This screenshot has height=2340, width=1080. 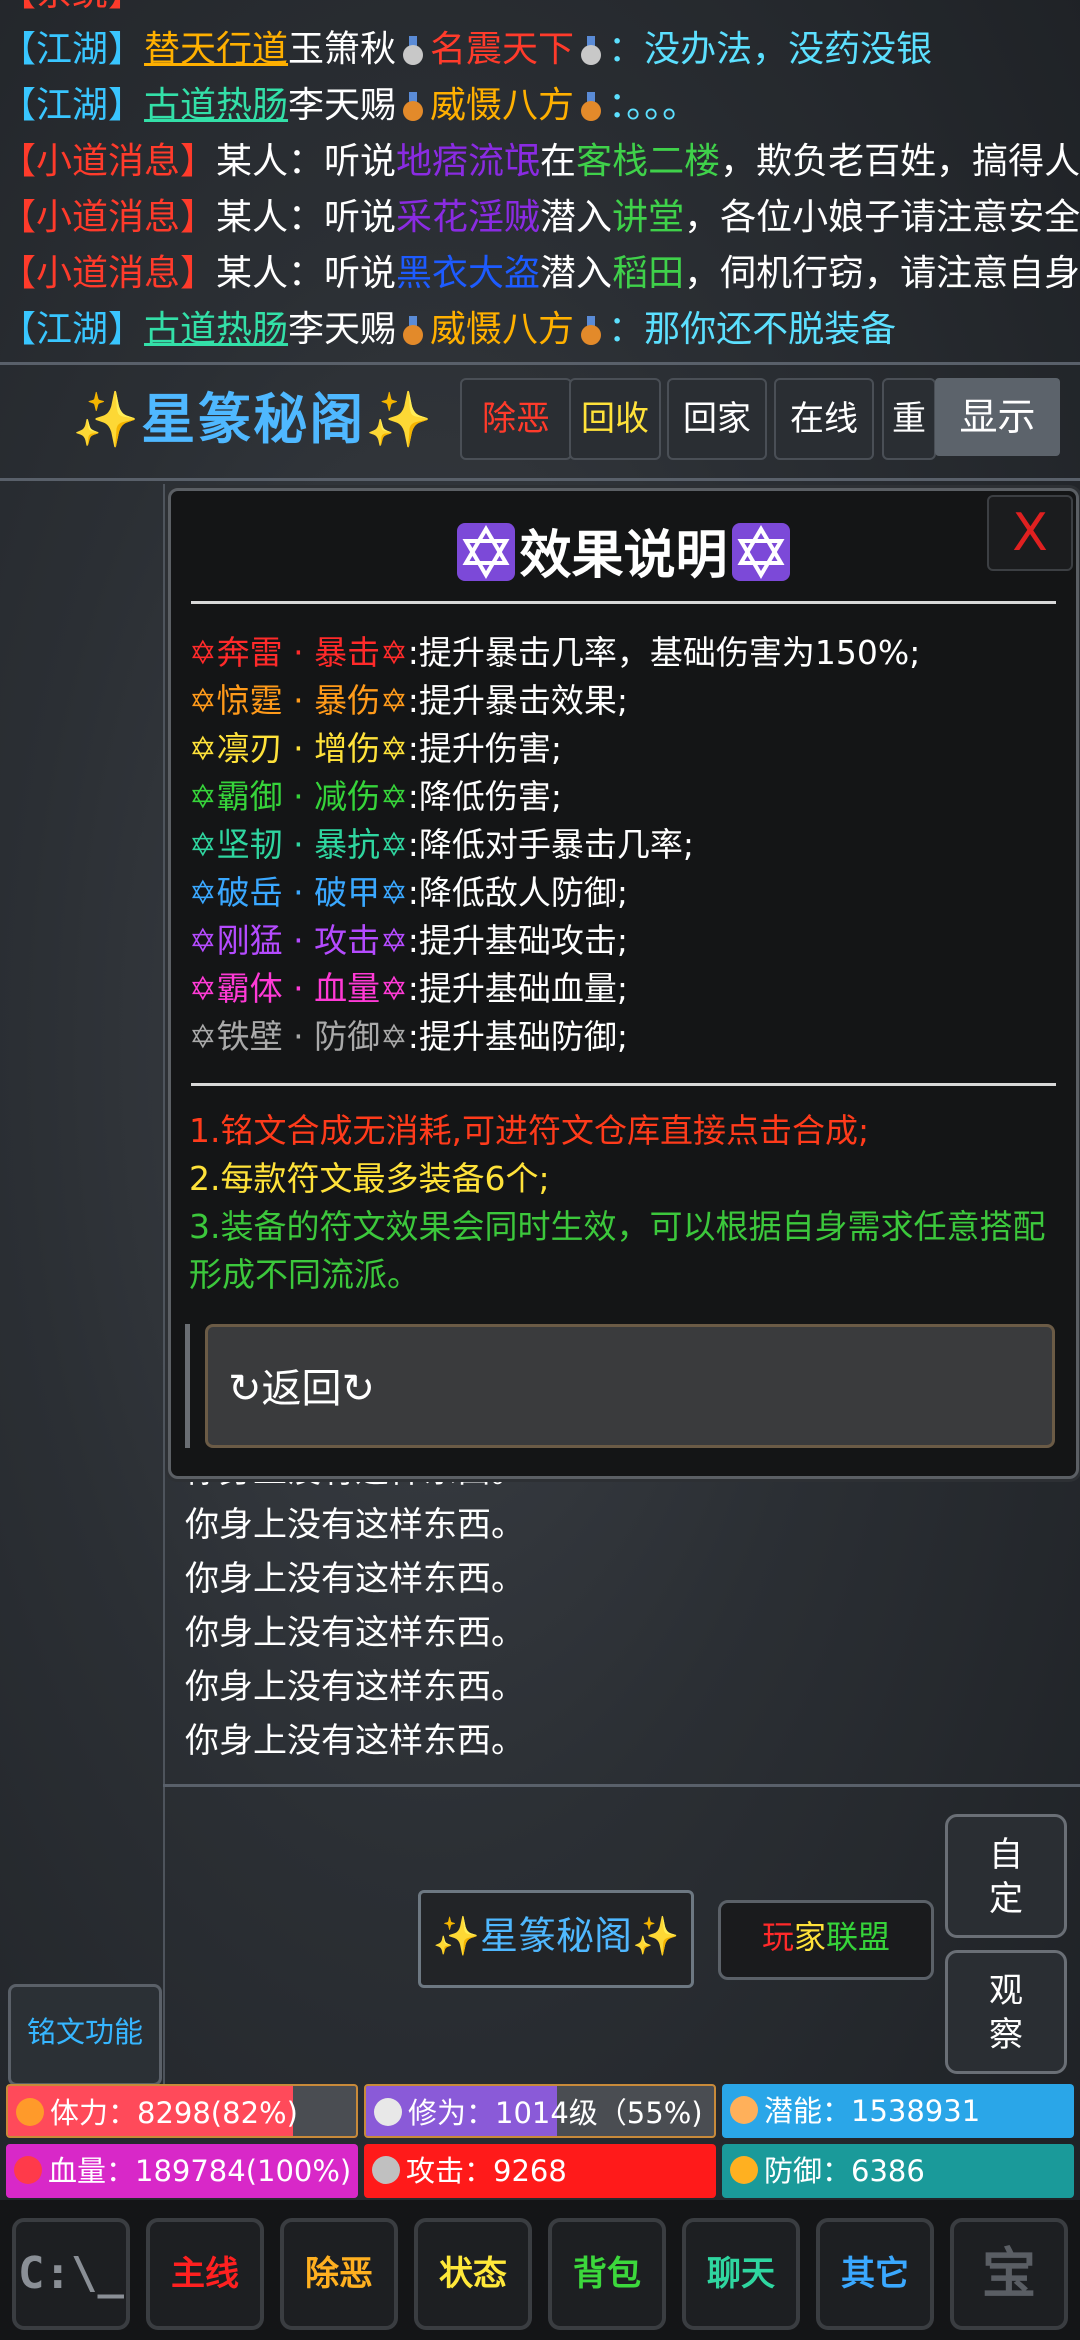 I want to click on heart-icon, so click(x=28, y=2170).